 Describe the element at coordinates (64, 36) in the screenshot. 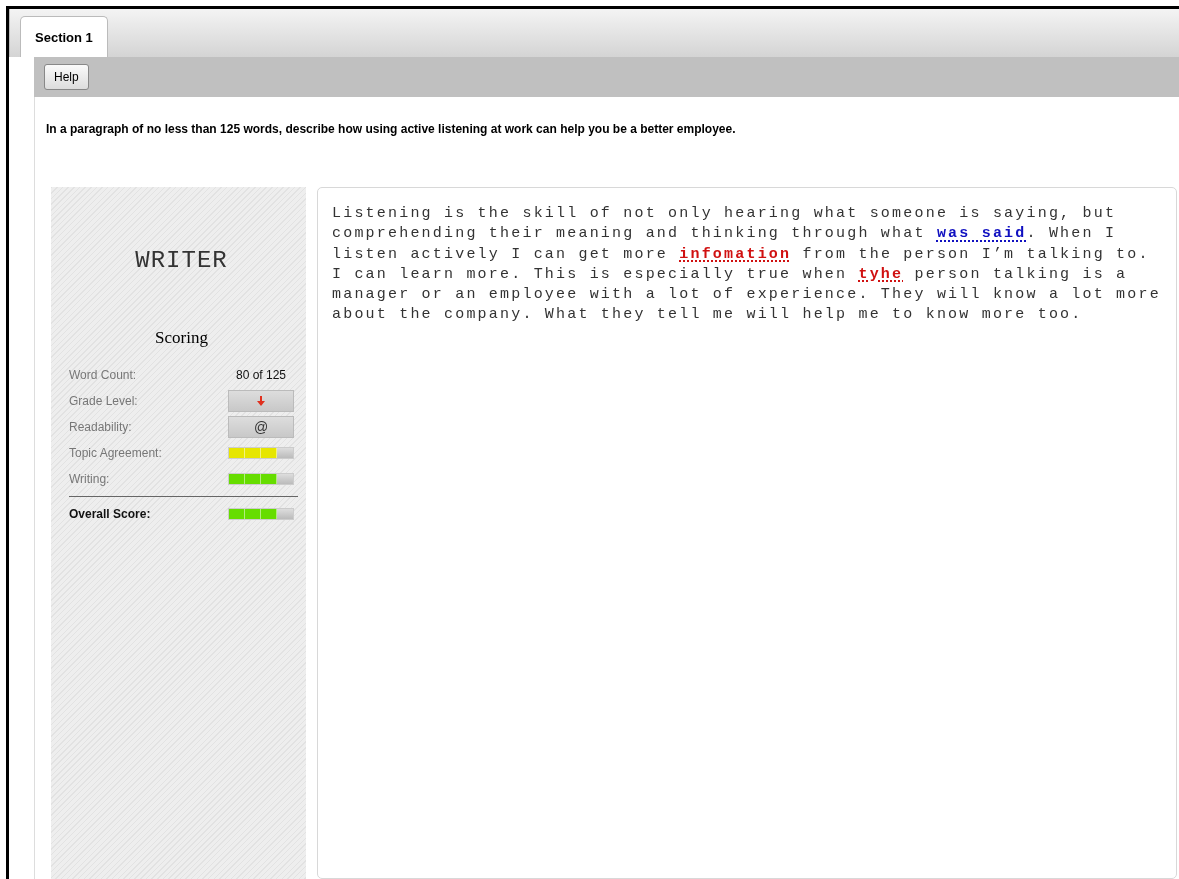

I see `section-tab: Section 1` at that location.